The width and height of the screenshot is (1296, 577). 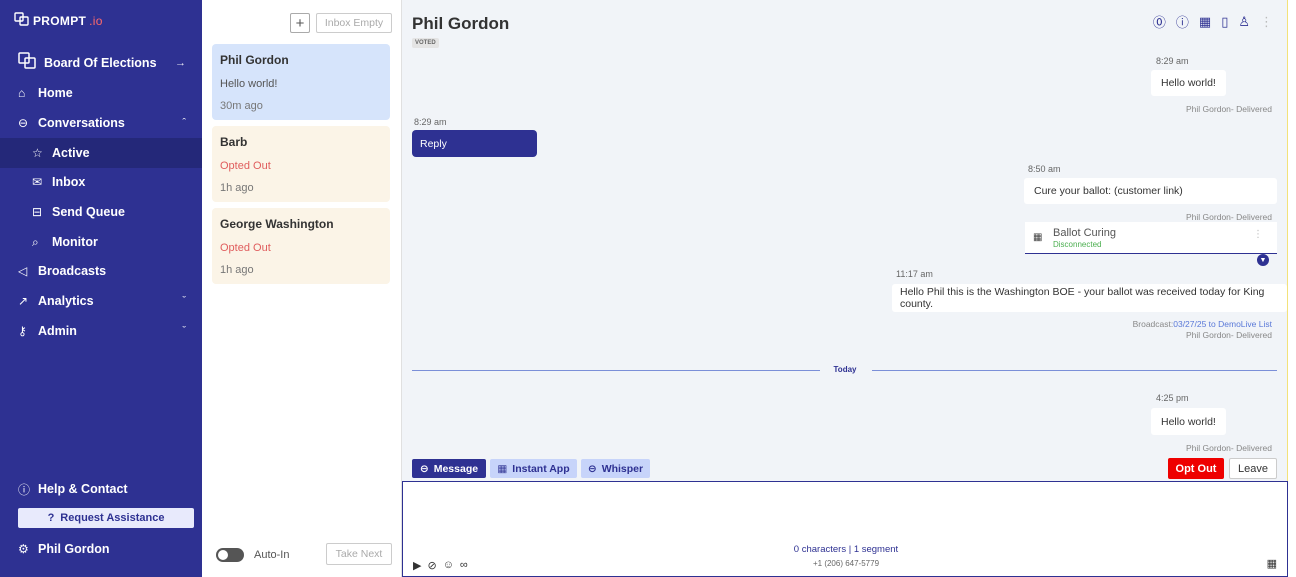 I want to click on conversation-name: Barb, so click(x=234, y=142).